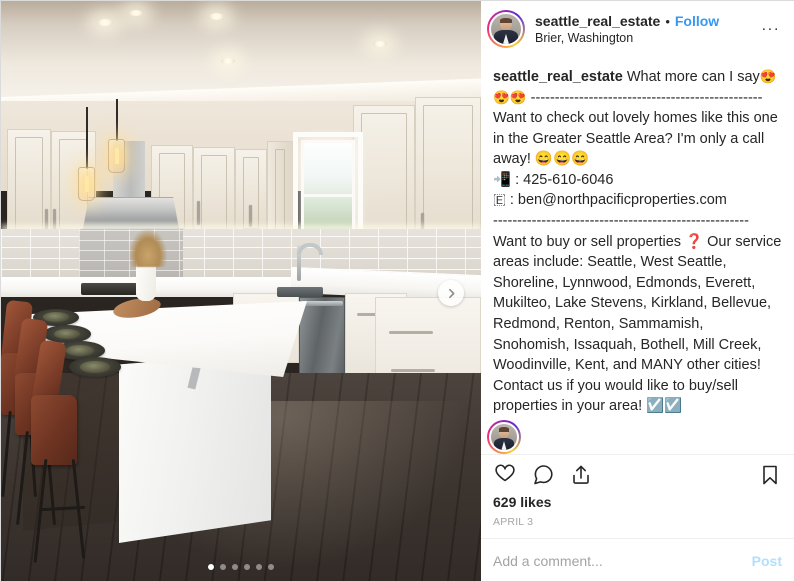  I want to click on avatar, so click(506, 29).